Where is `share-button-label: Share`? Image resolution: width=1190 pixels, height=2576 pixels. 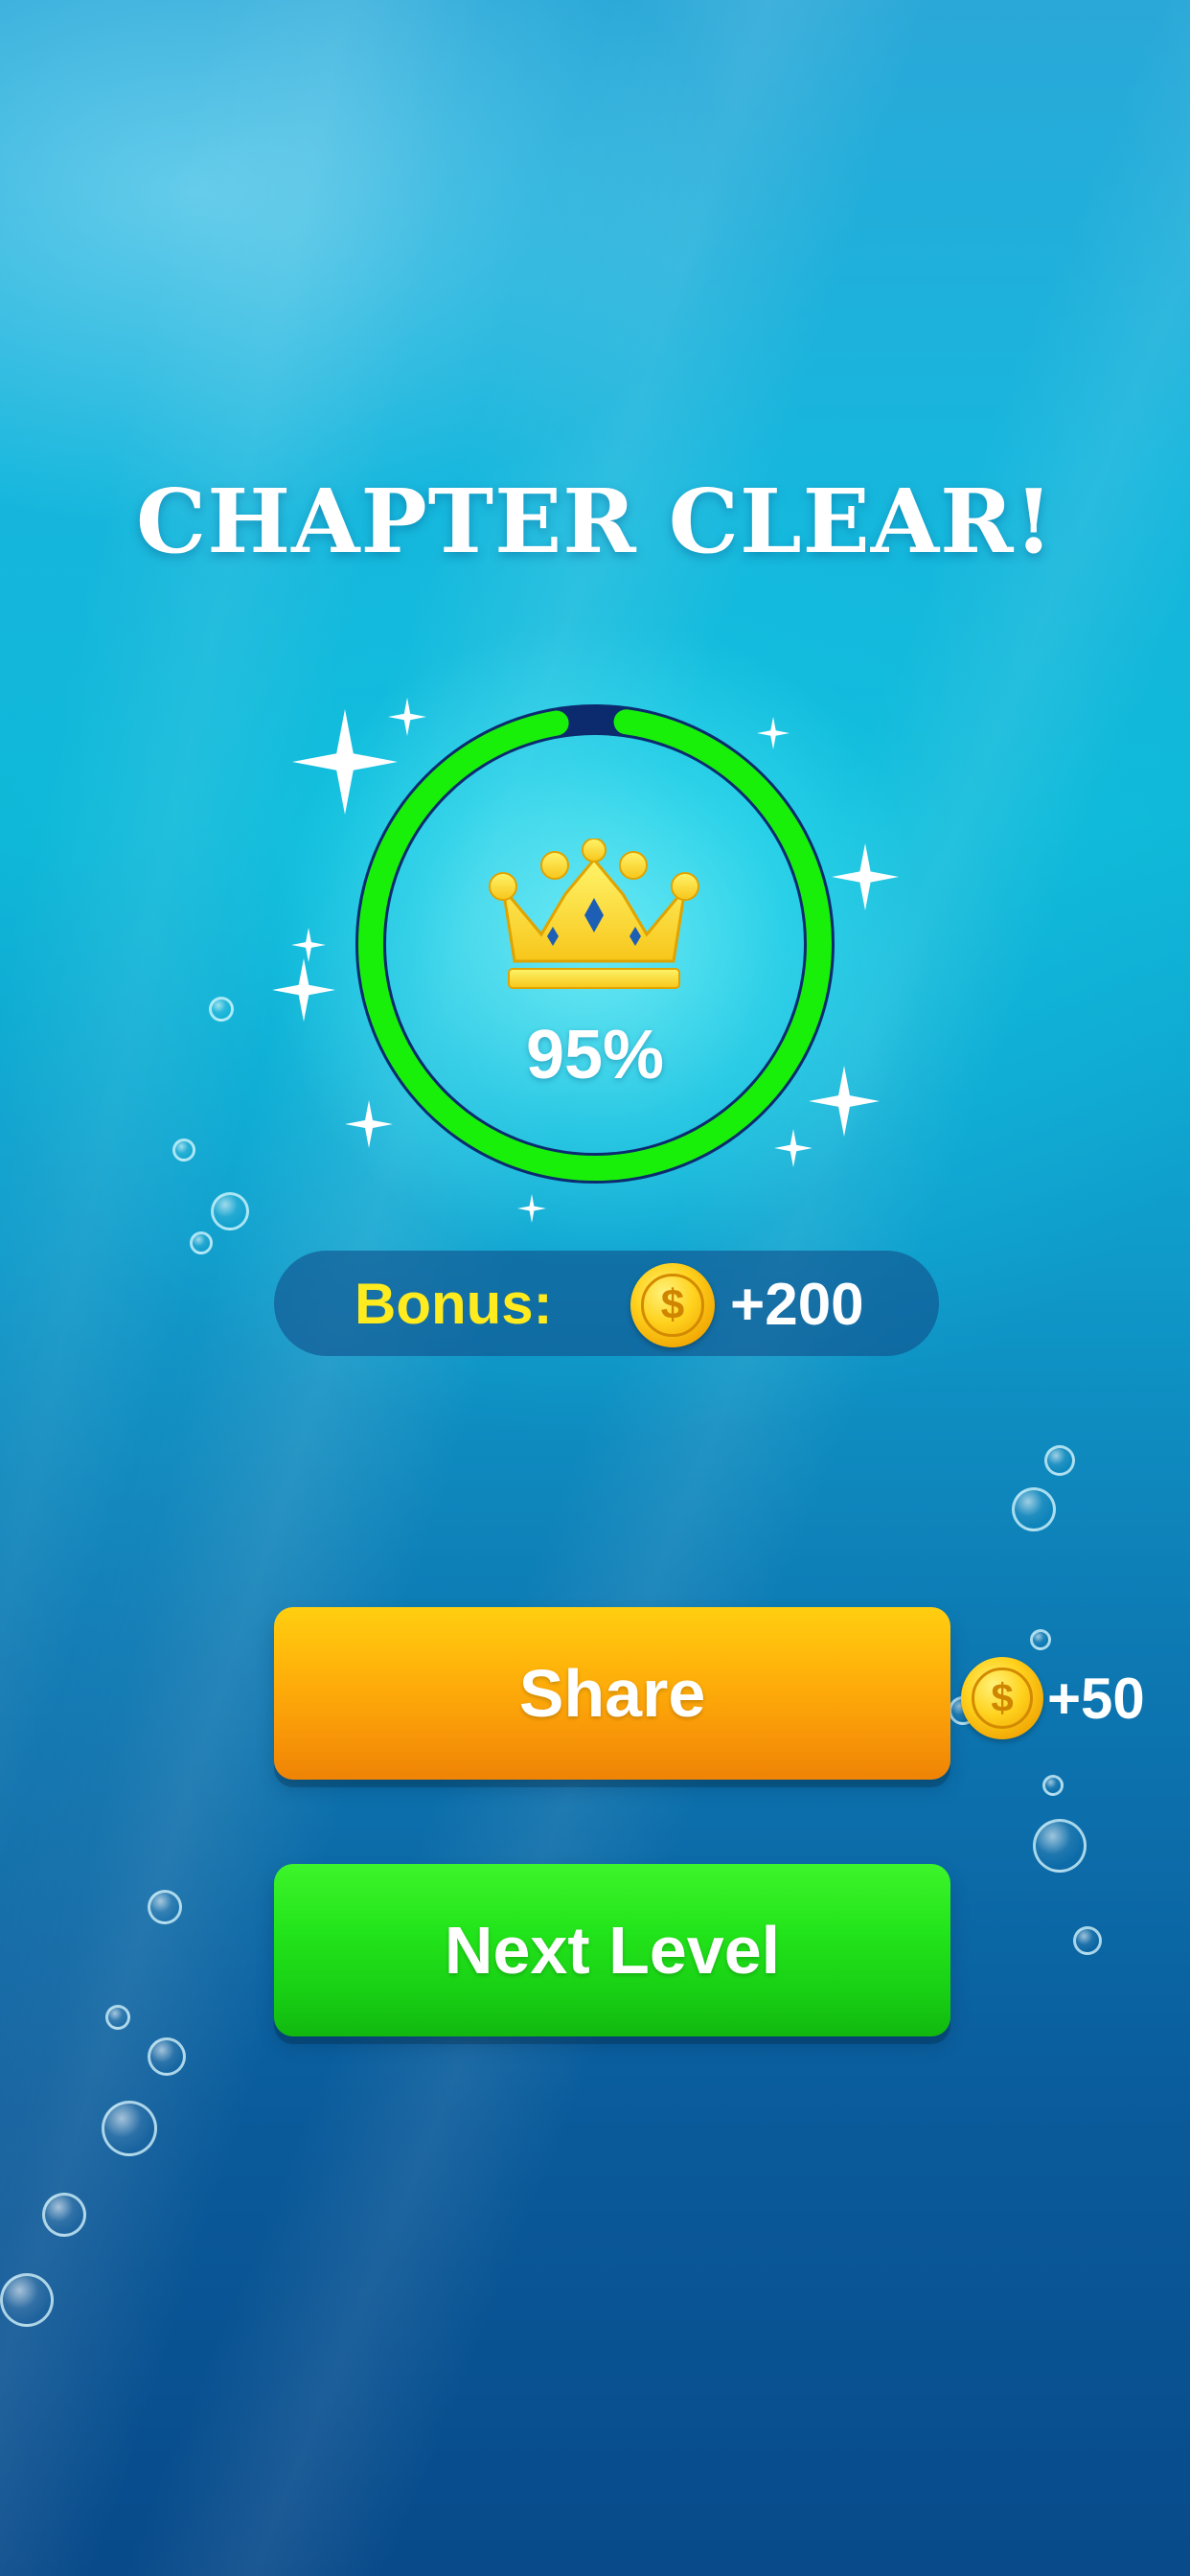
share-button-label: Share is located at coordinates (612, 1693).